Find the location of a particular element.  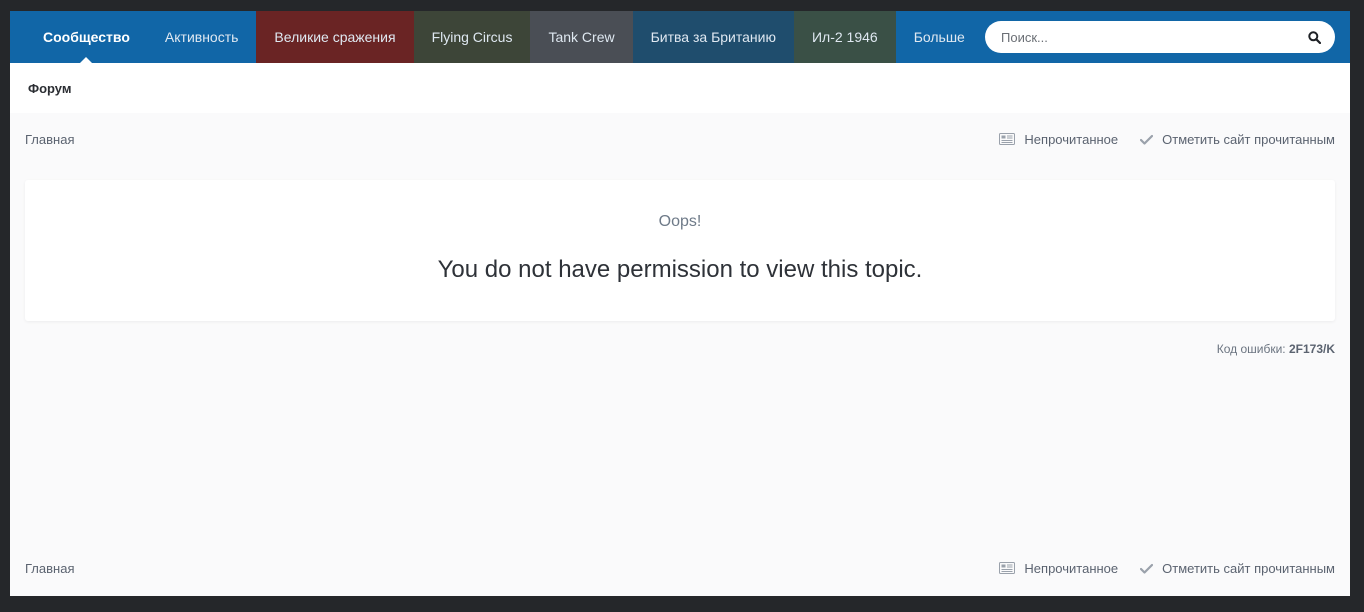

nav-item-activity: Активность is located at coordinates (202, 37).